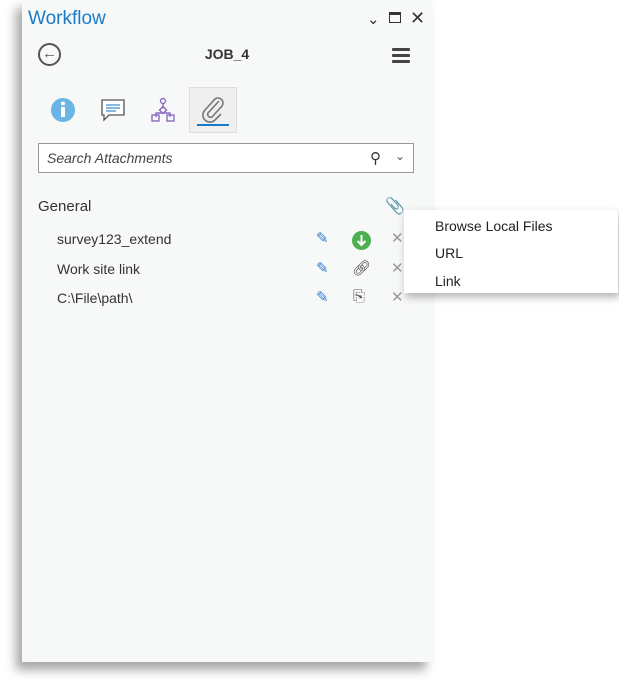 The height and width of the screenshot is (691, 619). I want to click on maximize-icon, so click(395, 17).